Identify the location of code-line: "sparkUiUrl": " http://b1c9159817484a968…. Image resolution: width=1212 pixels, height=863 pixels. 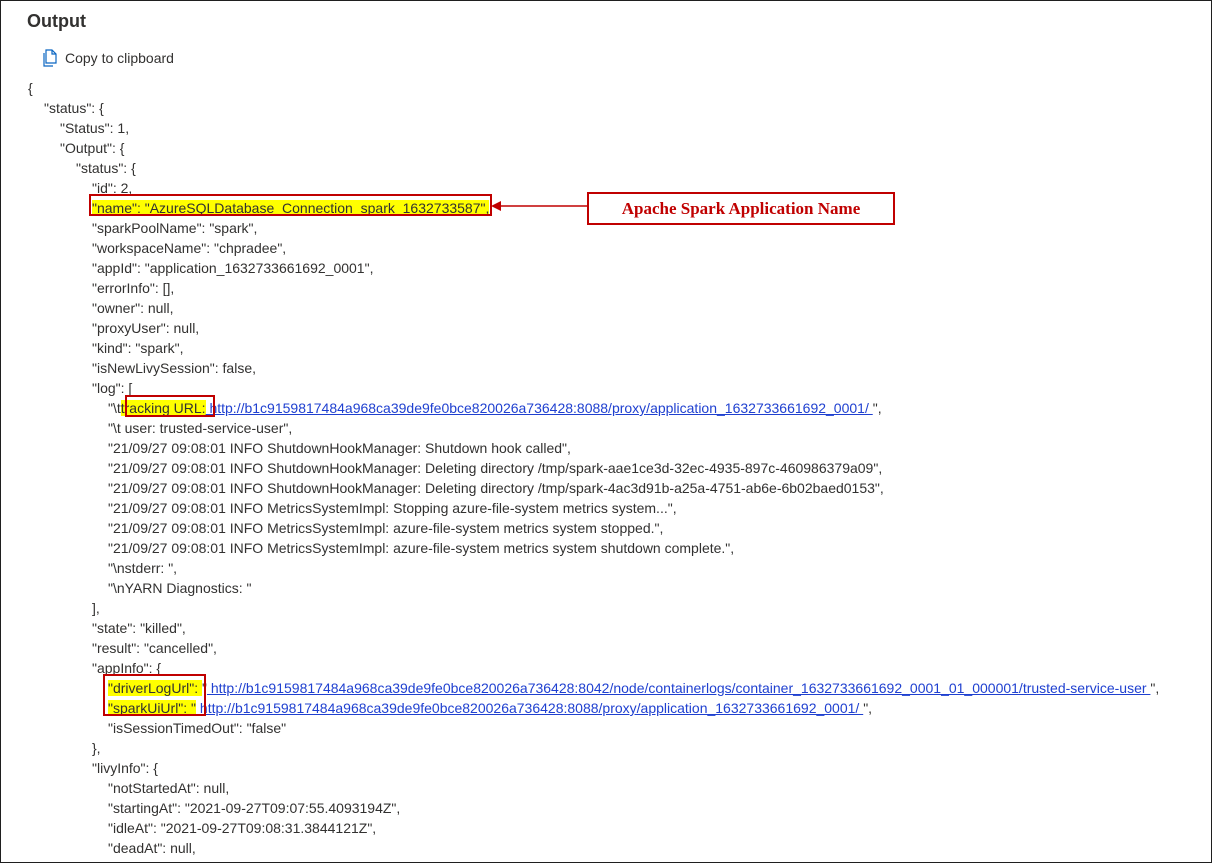
(490, 708).